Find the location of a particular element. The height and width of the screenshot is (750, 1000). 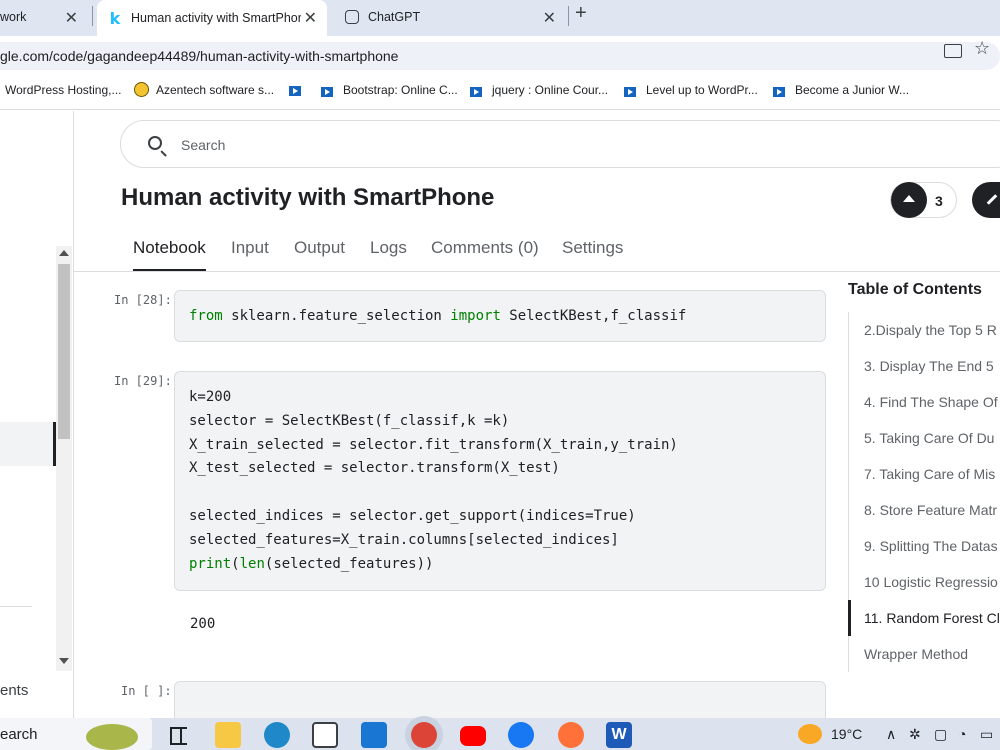

kaggle-icon: k is located at coordinates (115, 18).